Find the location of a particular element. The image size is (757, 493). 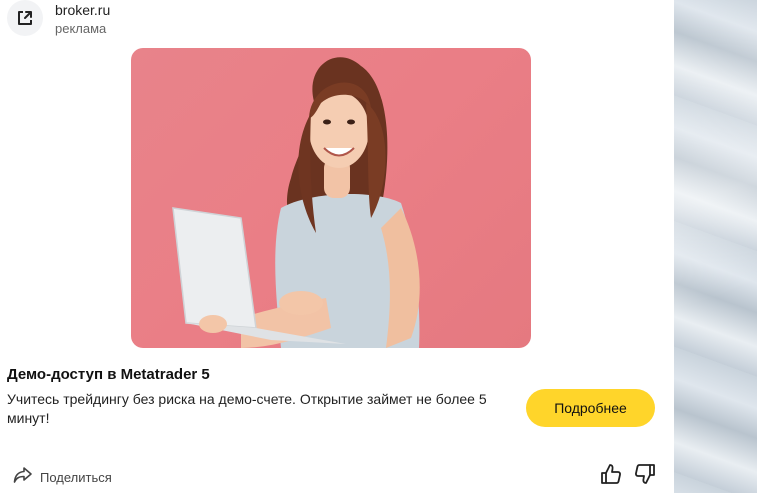

details-button: Подробнее is located at coordinates (590, 408).